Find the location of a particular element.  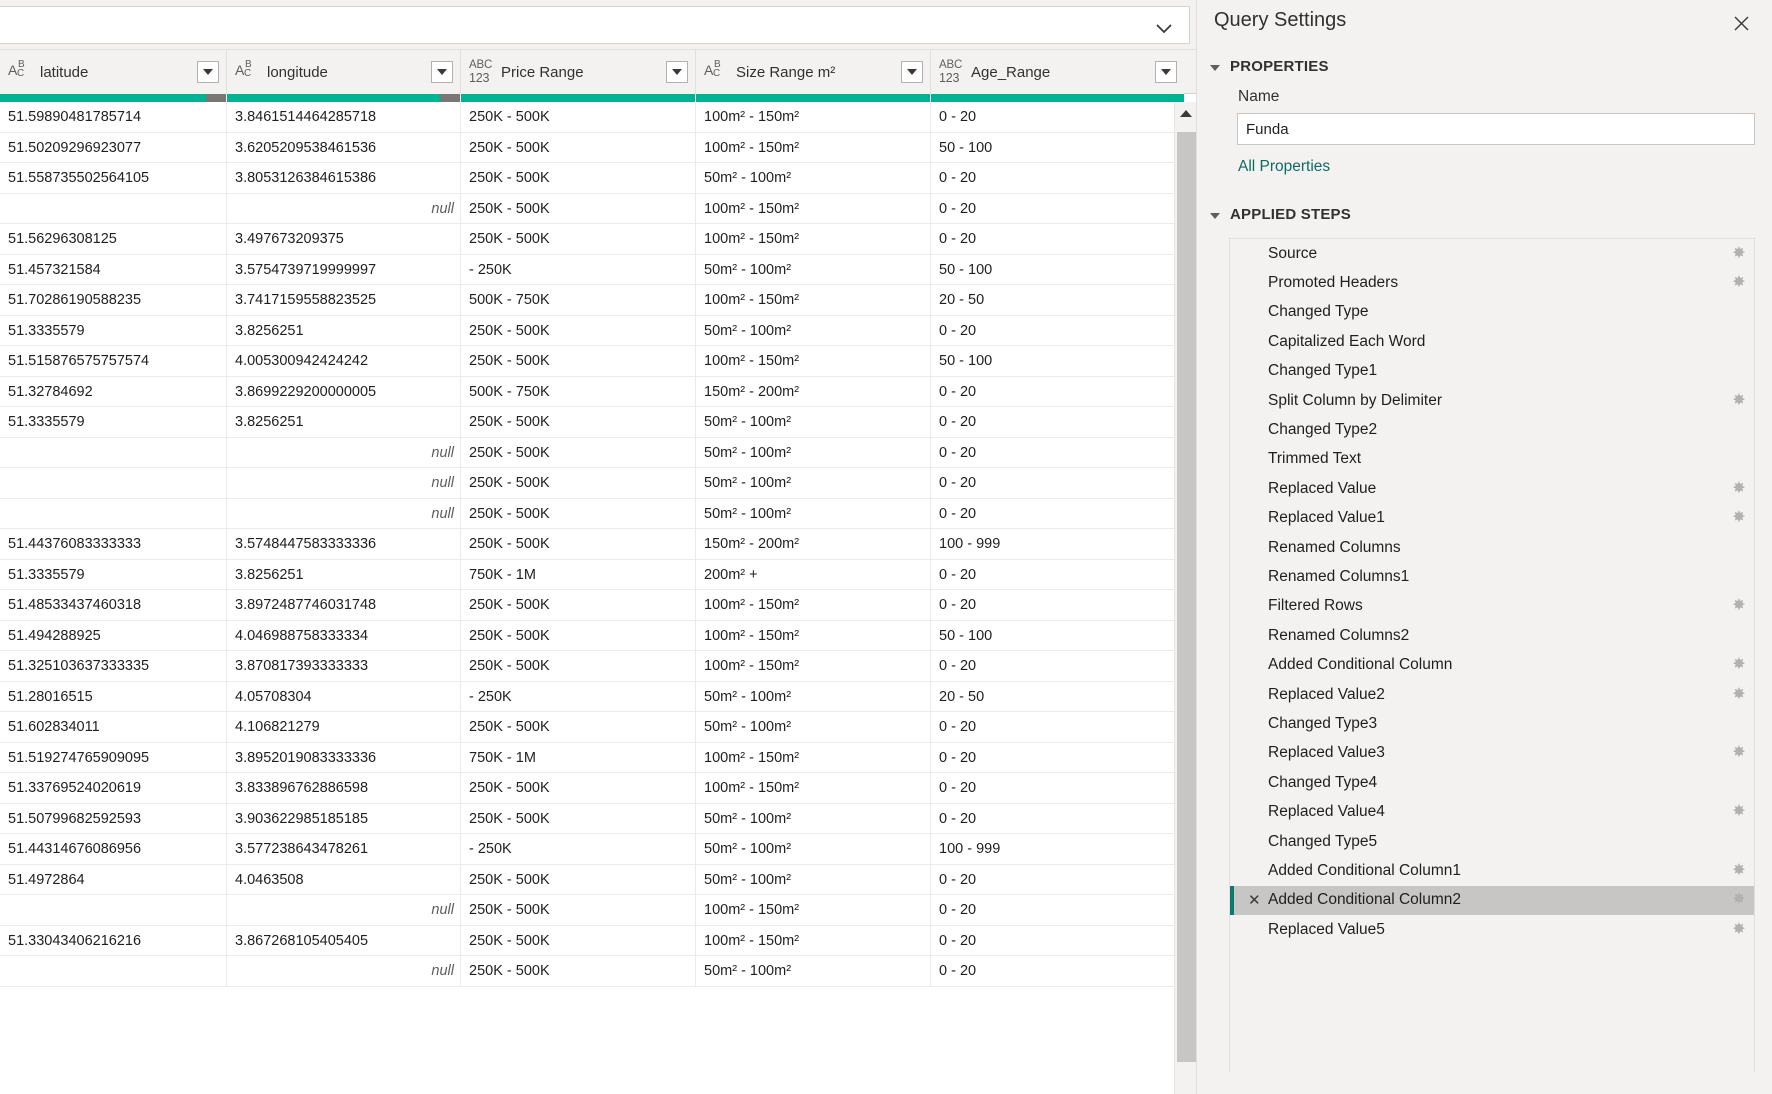

applied-step-item: ✕Added Conditional Column✸ is located at coordinates (1492, 664).